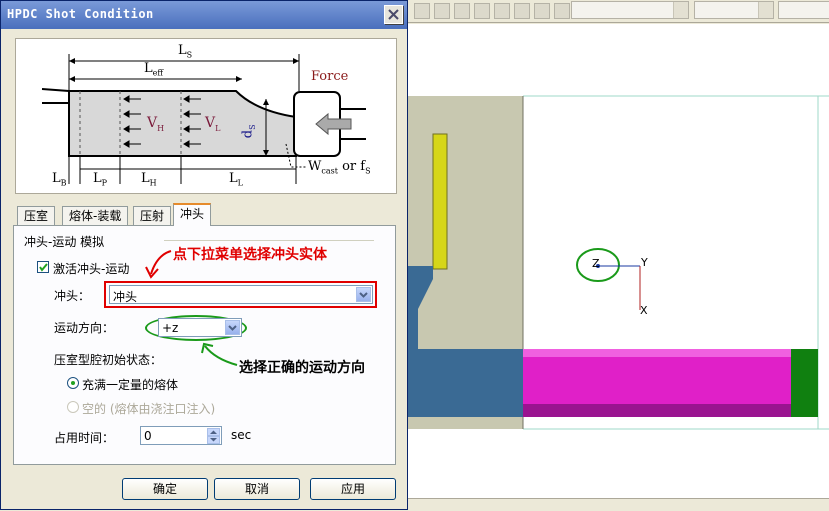 Image resolution: width=829 pixels, height=511 pixels. I want to click on label-ls-main: L, so click(182, 50).